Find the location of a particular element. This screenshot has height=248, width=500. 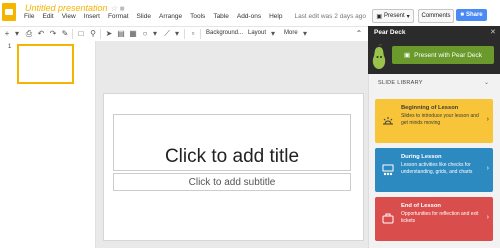

title-placeholder: Click to add title is located at coordinates (232, 142).